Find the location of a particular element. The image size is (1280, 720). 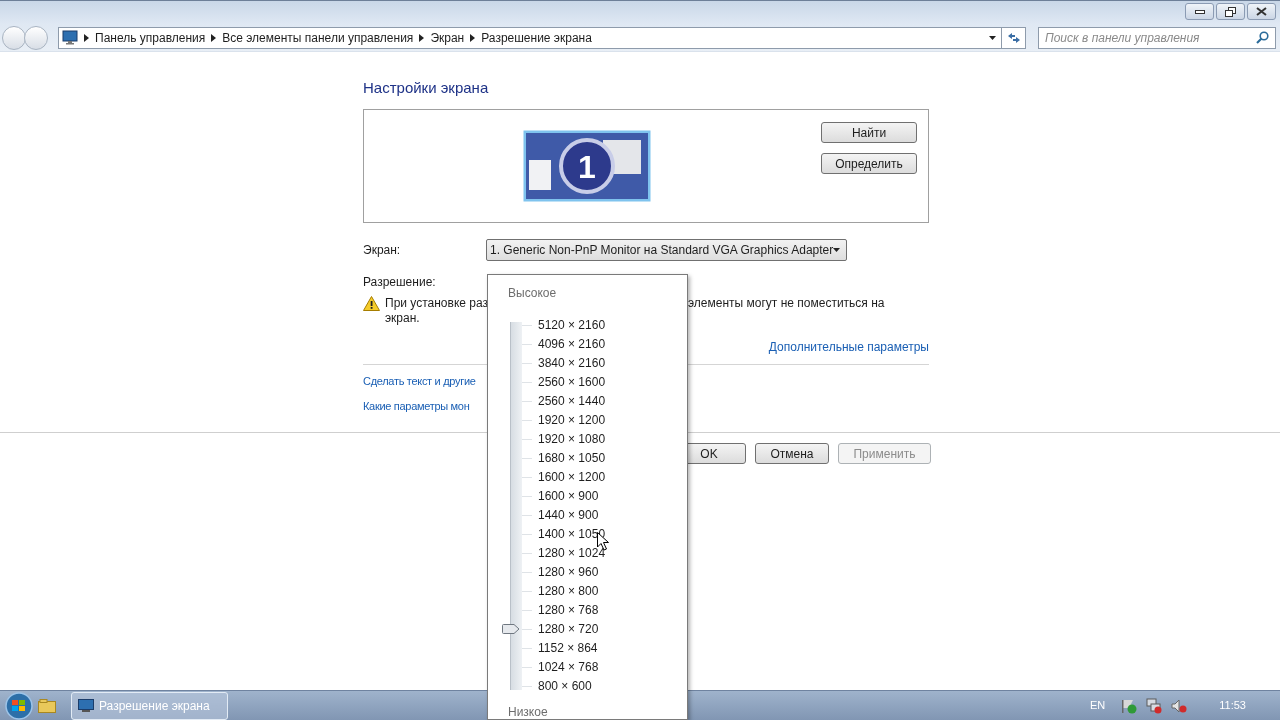

breadcrumb-item: Экран is located at coordinates (447, 37).